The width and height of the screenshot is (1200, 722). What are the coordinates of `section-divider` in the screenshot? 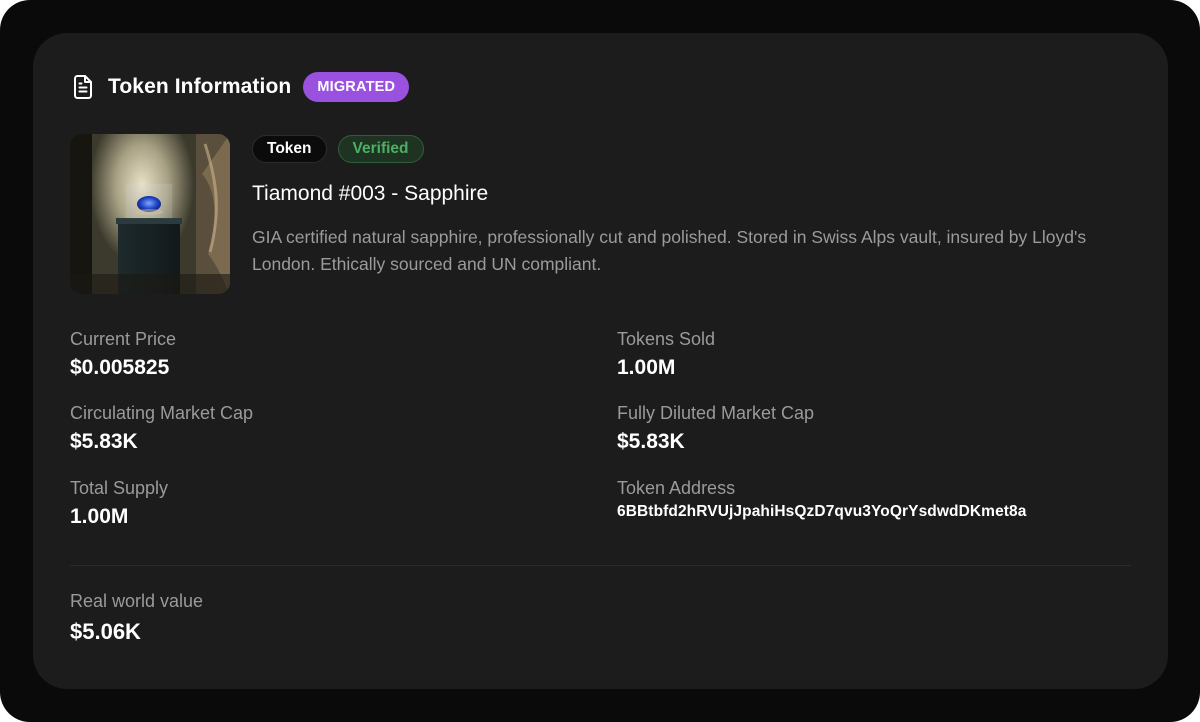 It's located at (600, 565).